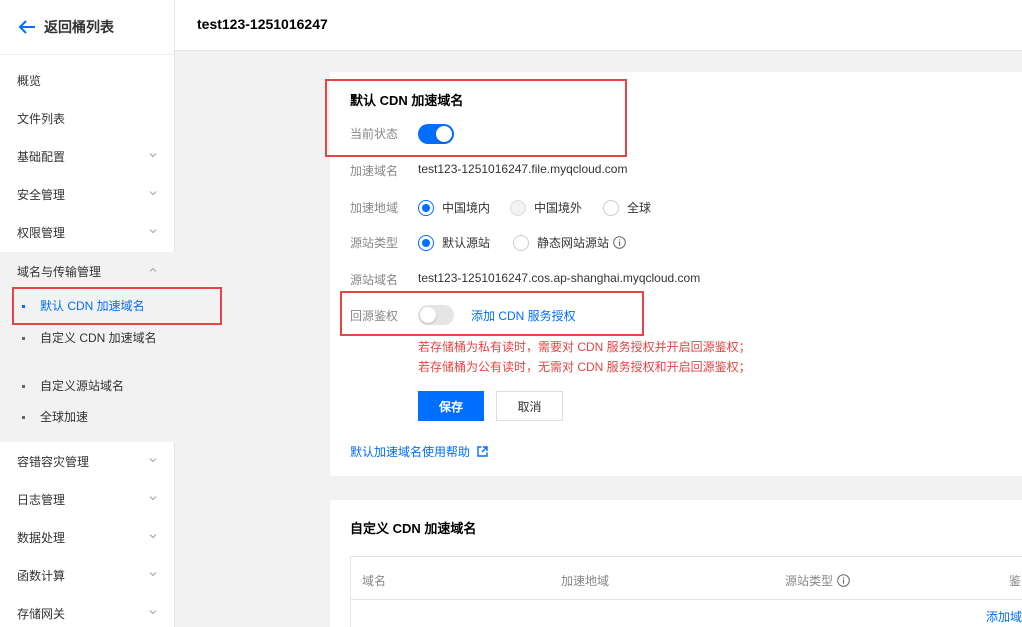  Describe the element at coordinates (573, 243) in the screenshot. I see `radio-label: 静态网站源站` at that location.